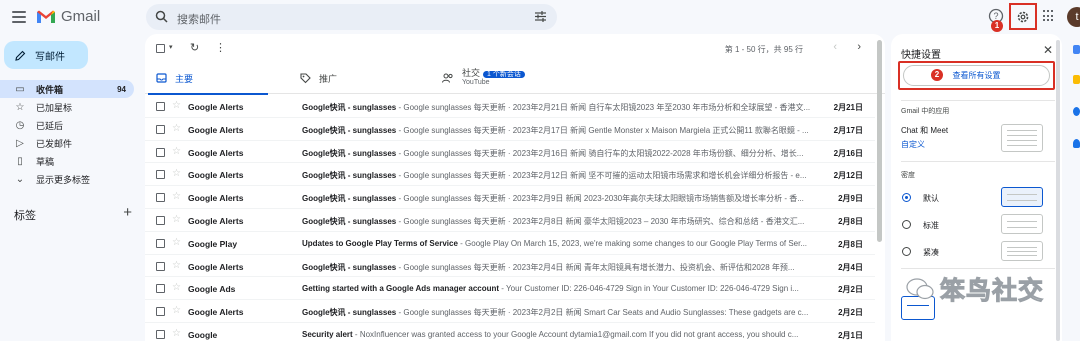 The image size is (1080, 341). What do you see at coordinates (906, 251) in the screenshot?
I see `density-compact-radio` at bounding box center [906, 251].